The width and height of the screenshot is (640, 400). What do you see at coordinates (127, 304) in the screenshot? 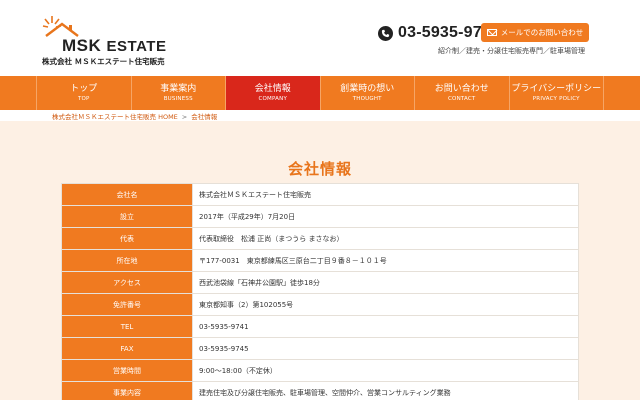
I see `row-label: 免許番号` at bounding box center [127, 304].